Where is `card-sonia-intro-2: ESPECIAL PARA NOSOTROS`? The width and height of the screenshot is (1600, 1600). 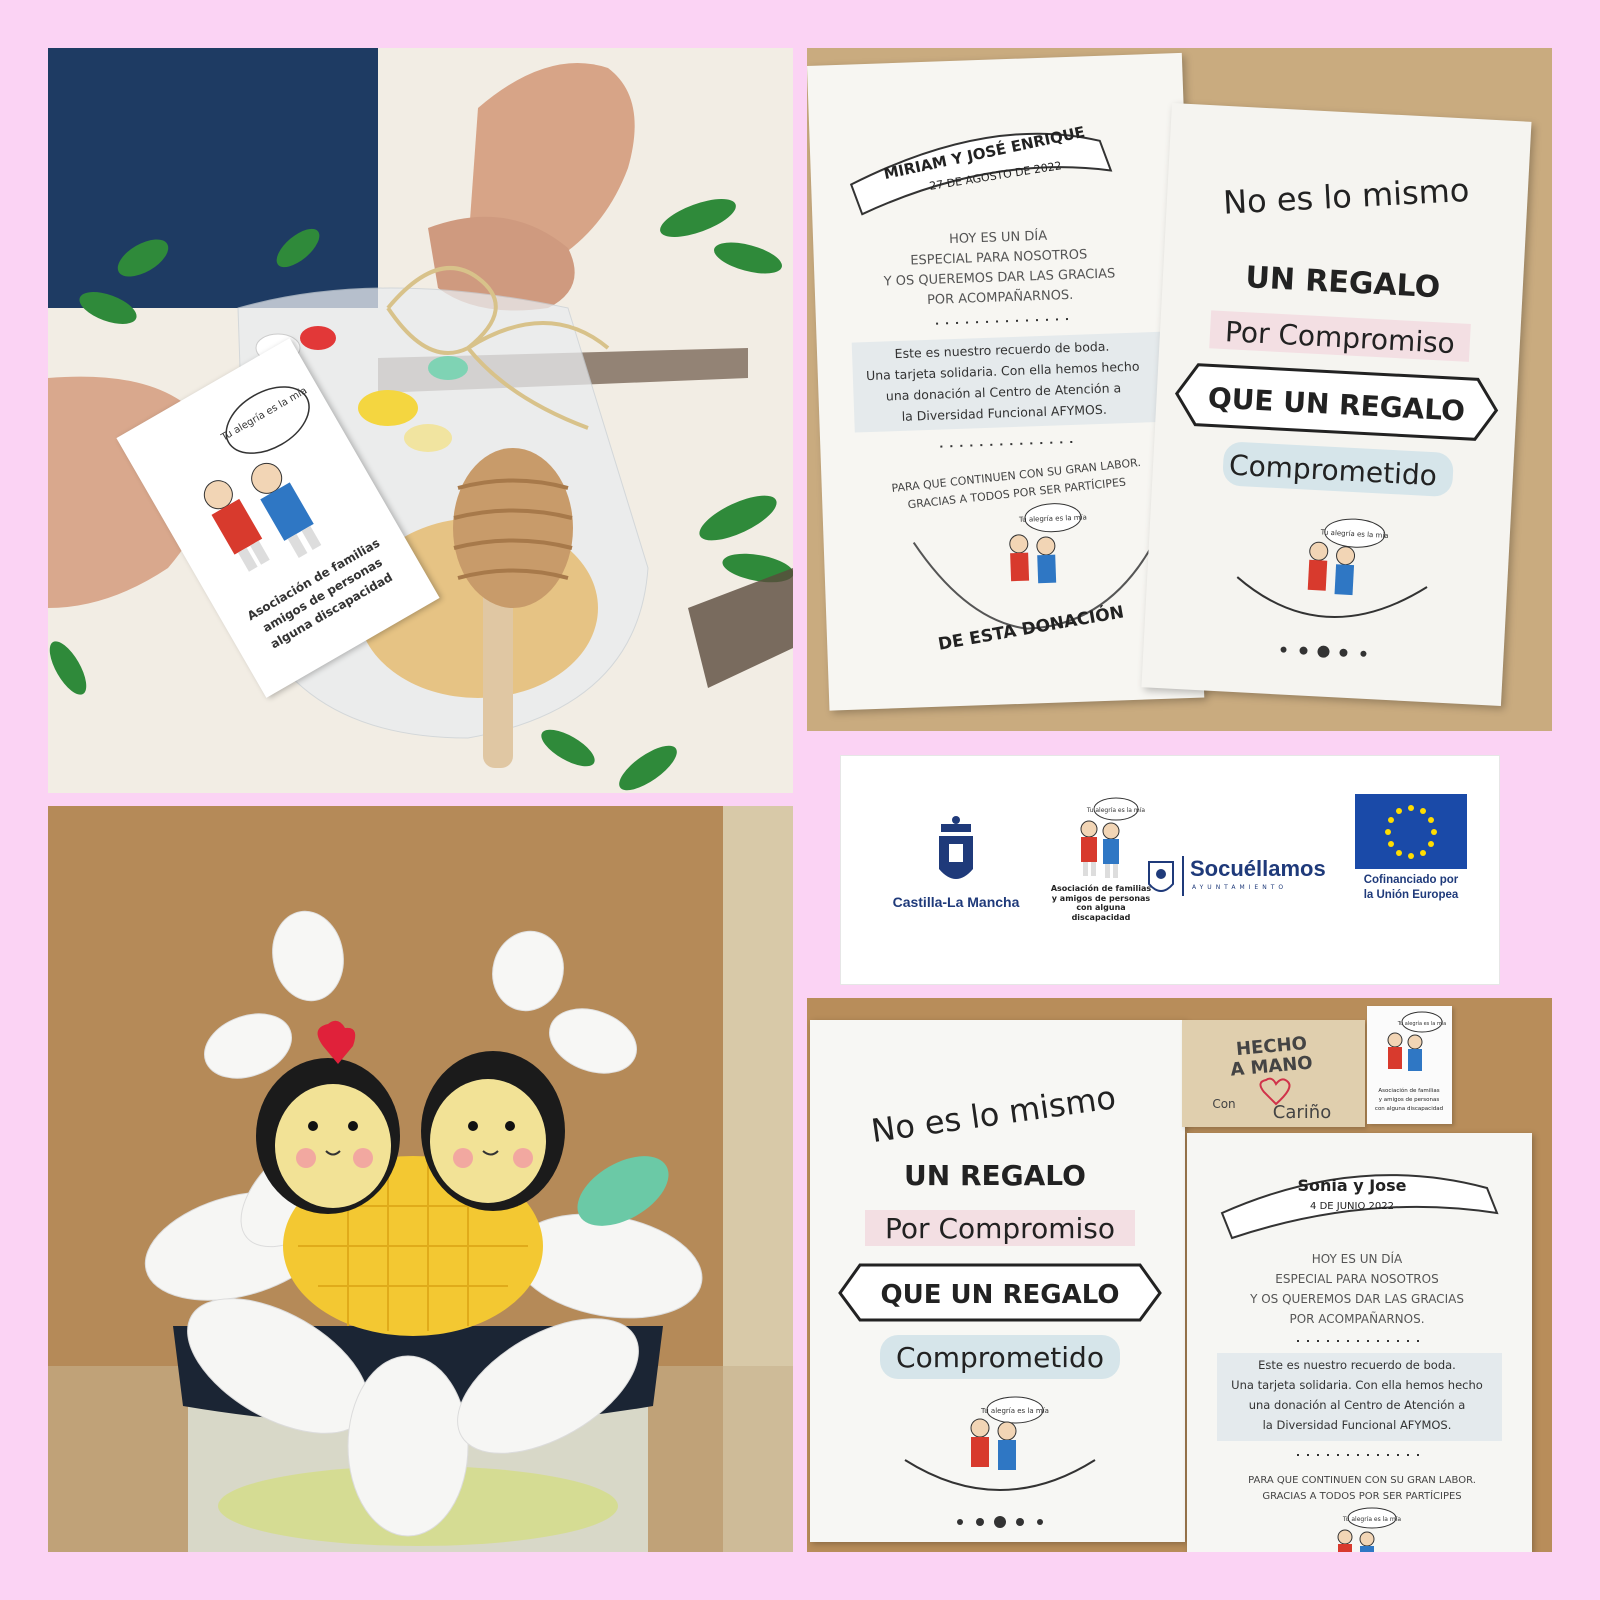
card-sonia-intro-2: ESPECIAL PARA NOSOTROS is located at coordinates (1356, 1279).